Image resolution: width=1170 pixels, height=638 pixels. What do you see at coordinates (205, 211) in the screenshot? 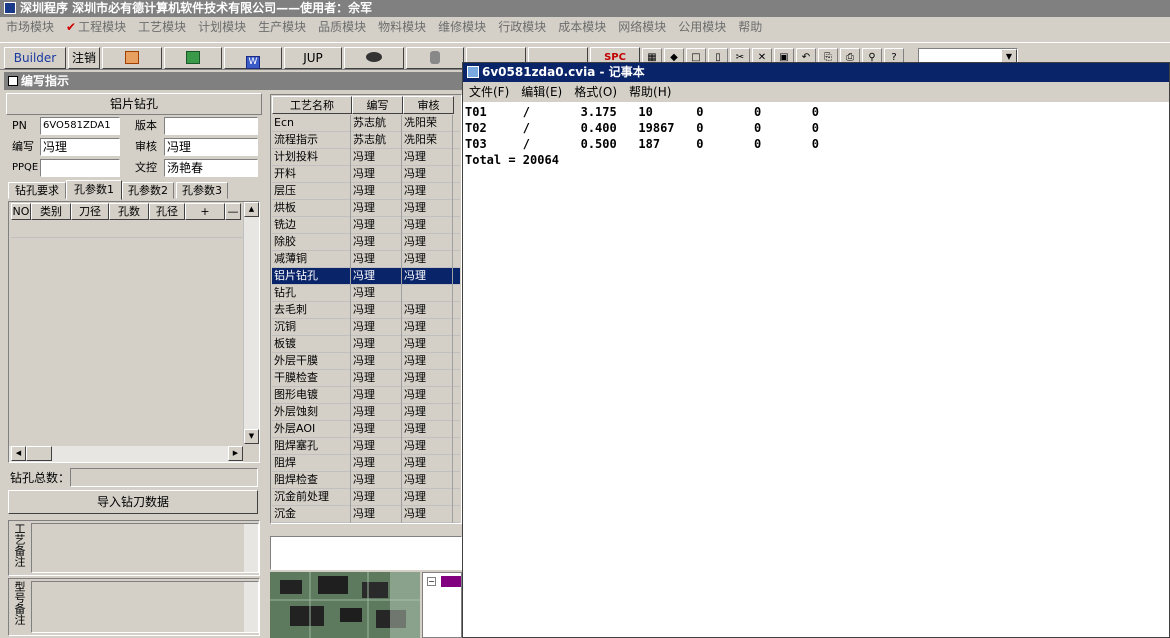
I see `grid-add-button: +` at bounding box center [205, 211].